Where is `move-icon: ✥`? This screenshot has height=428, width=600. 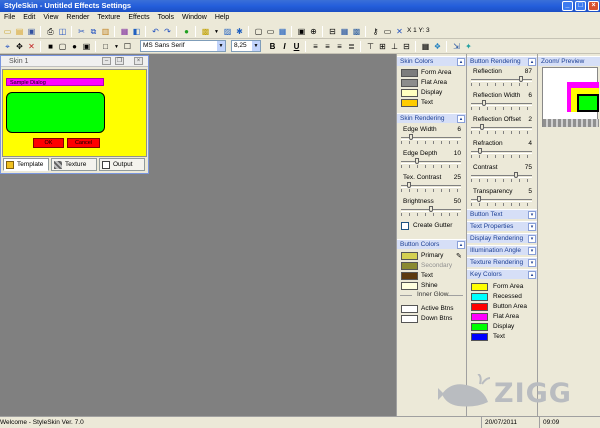 move-icon: ✥ is located at coordinates (19, 46).